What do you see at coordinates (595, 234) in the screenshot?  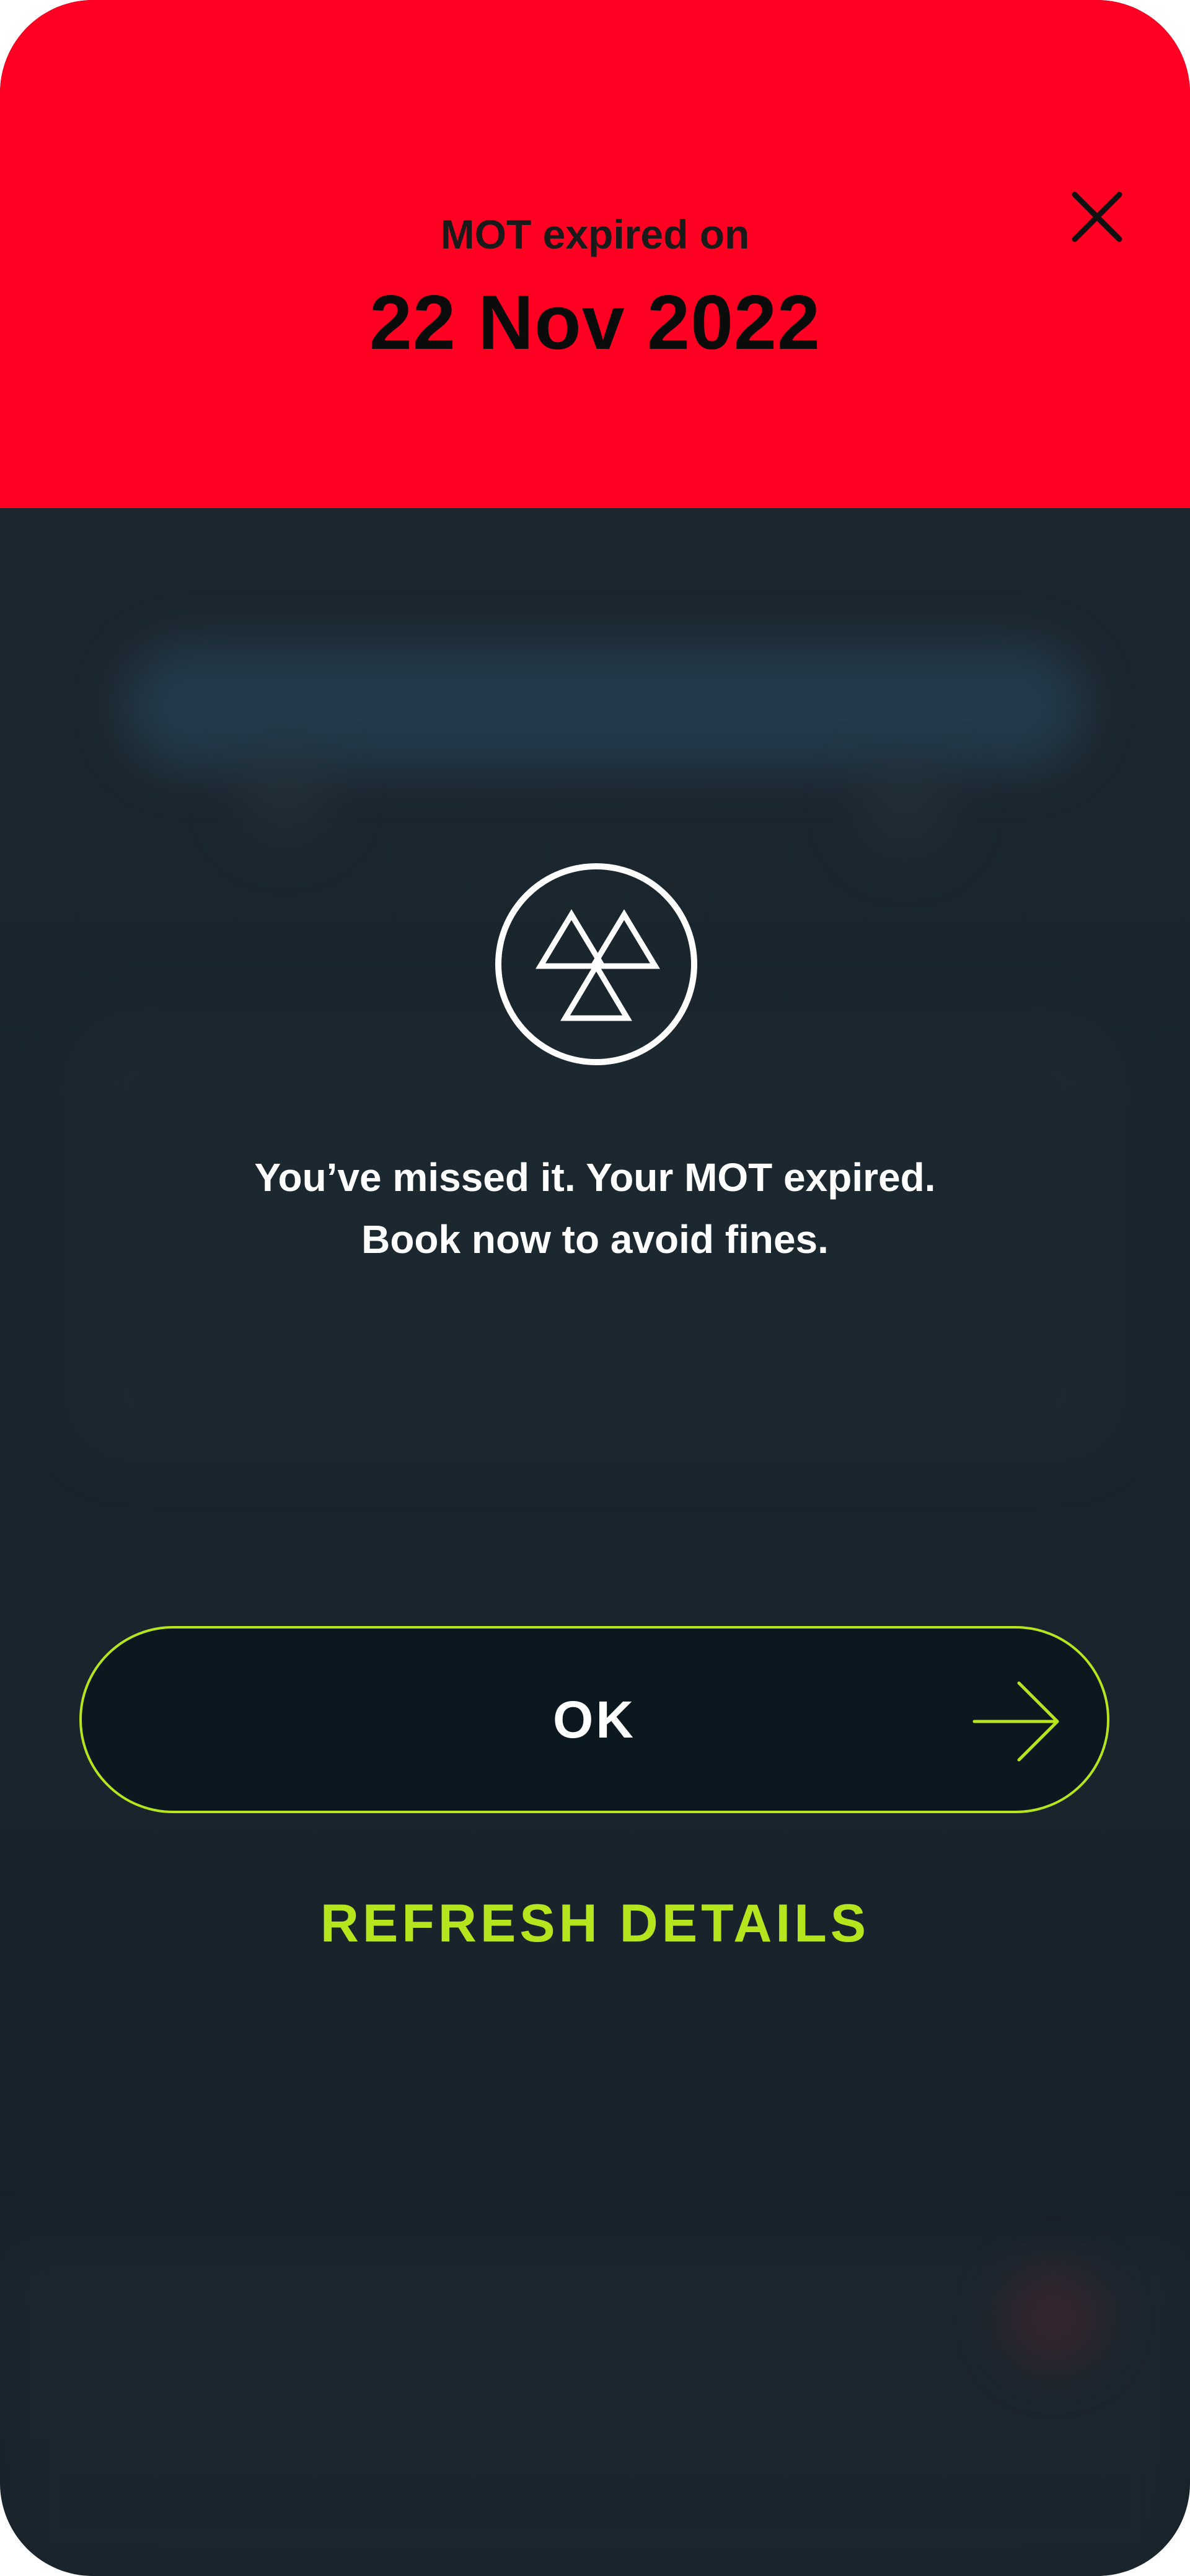 I see `expiry-subtitle: MOT expired on` at bounding box center [595, 234].